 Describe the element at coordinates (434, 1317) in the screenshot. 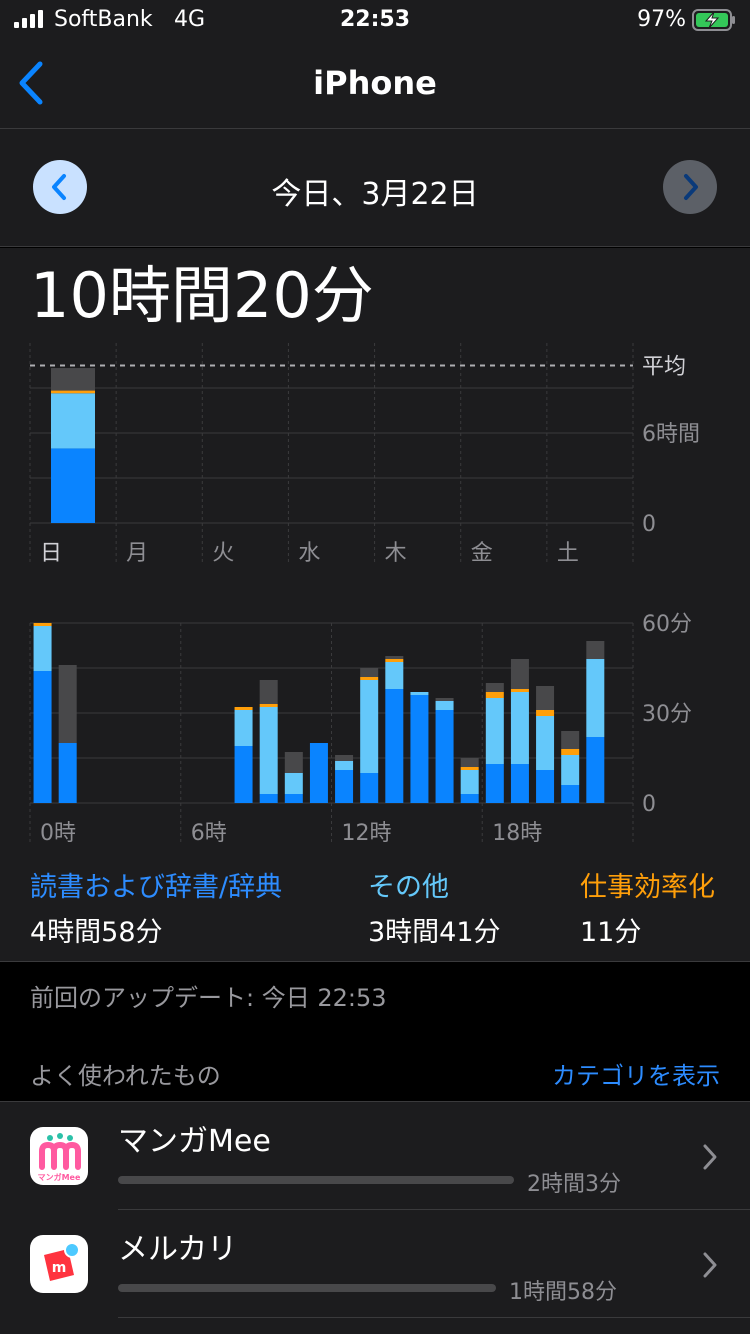

I see `divider` at that location.